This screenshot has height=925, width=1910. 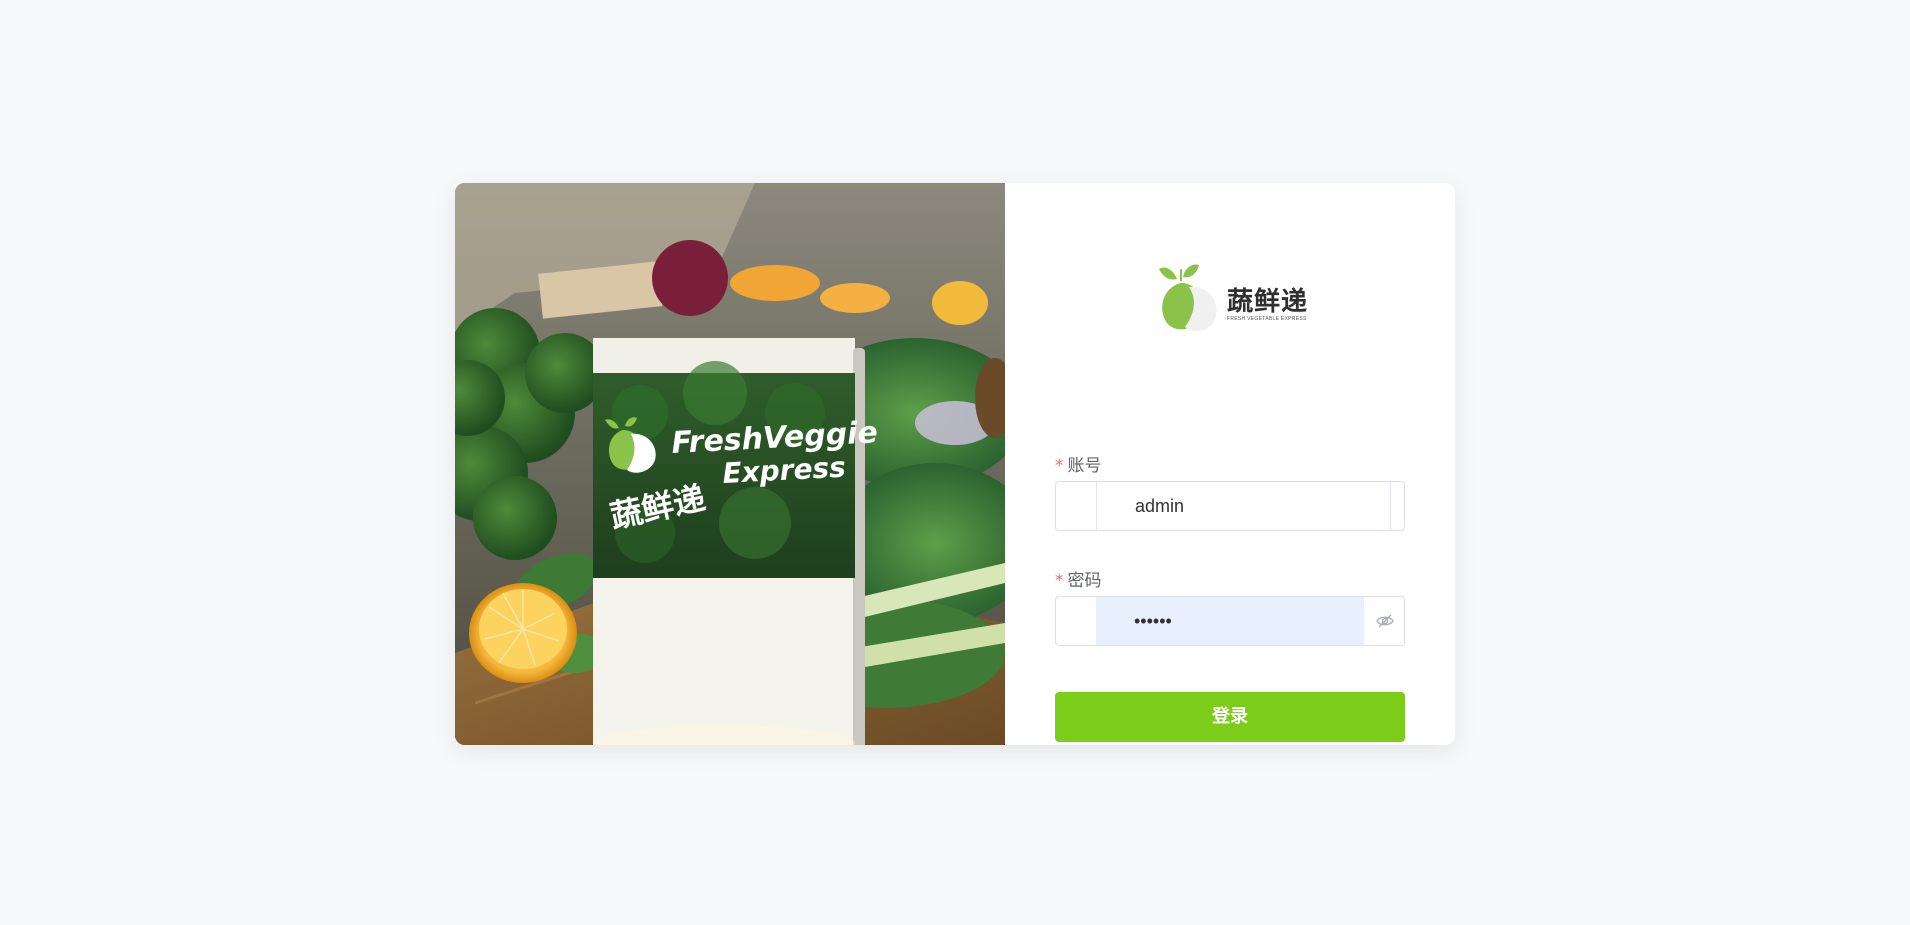 I want to click on brand-logo-icon, so click(x=1188, y=298).